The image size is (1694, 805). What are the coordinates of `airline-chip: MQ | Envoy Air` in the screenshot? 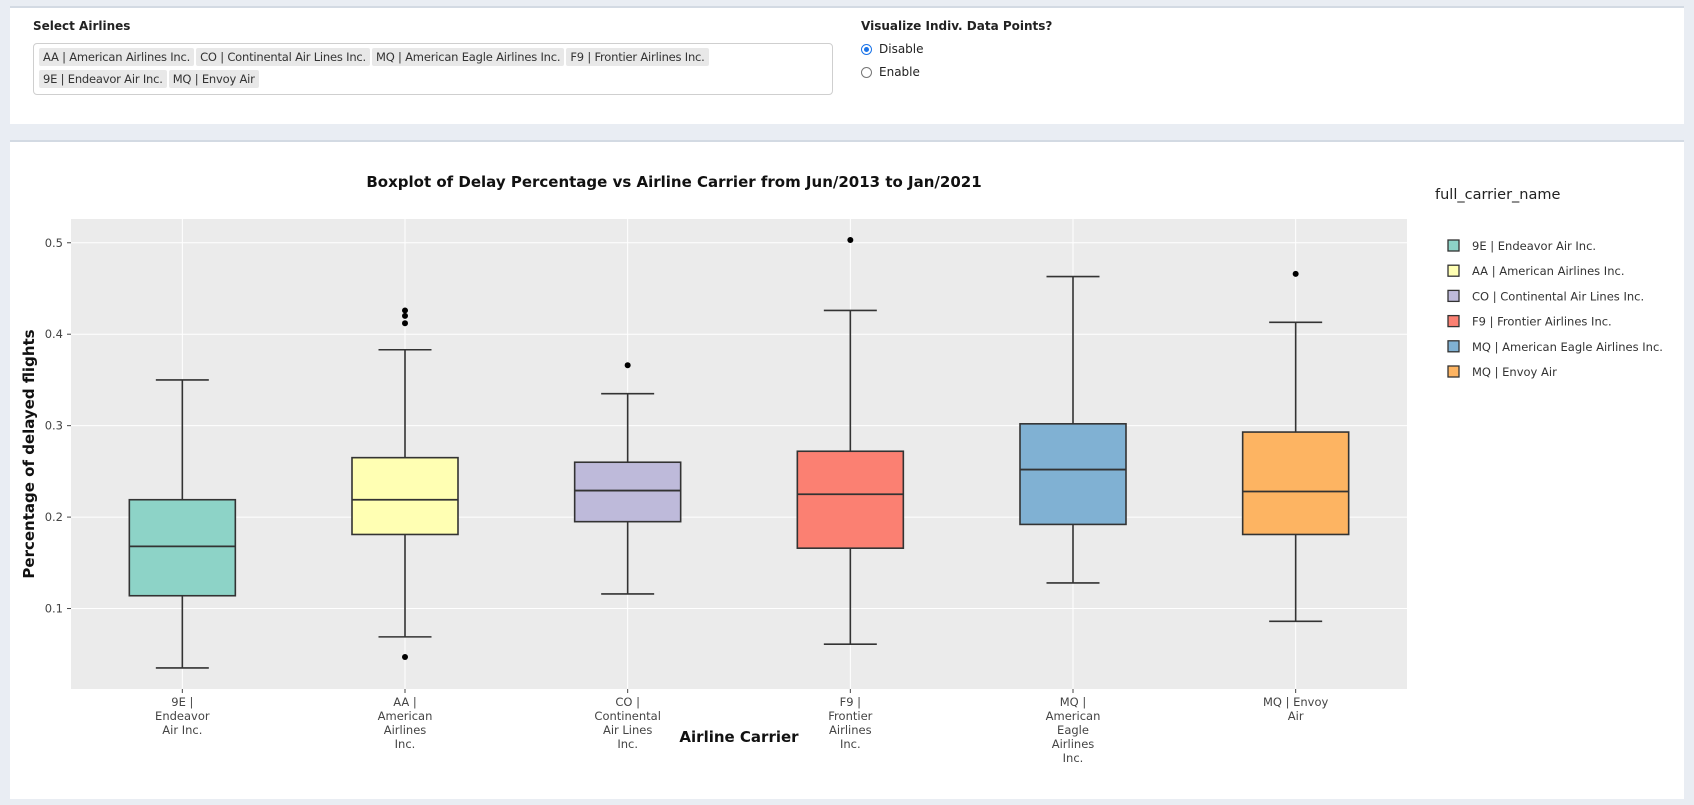 It's located at (213, 79).